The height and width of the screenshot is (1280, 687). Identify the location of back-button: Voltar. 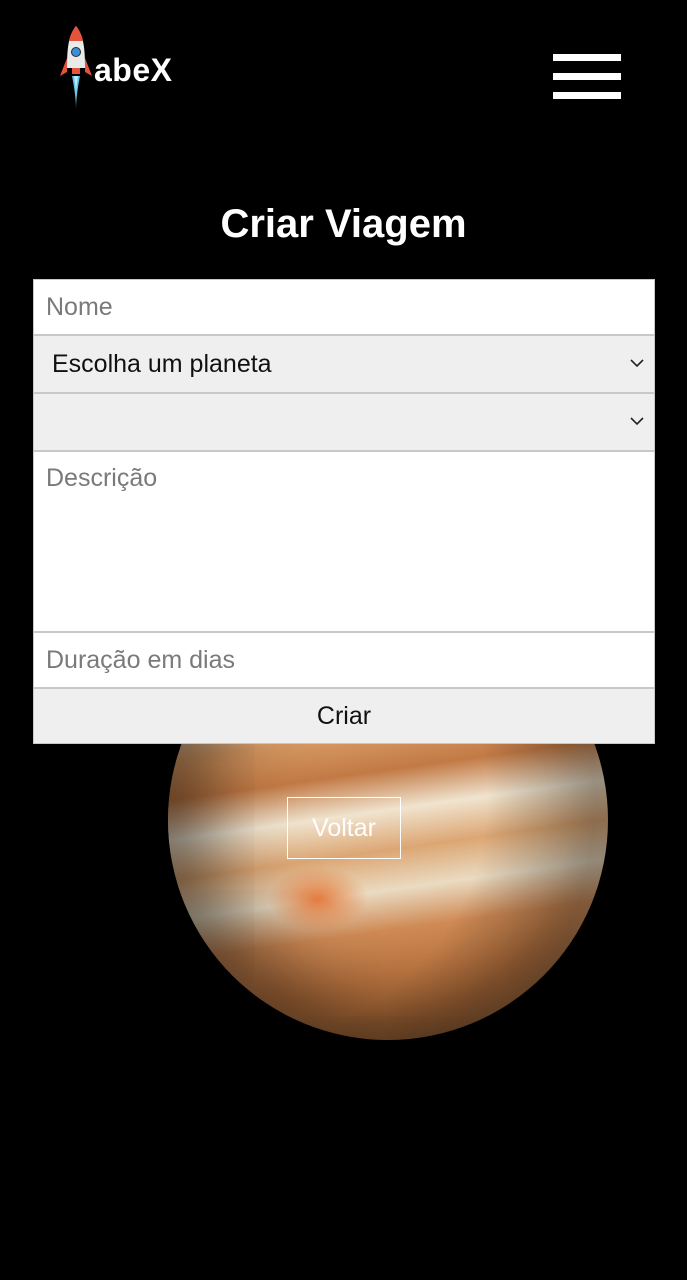
(344, 828).